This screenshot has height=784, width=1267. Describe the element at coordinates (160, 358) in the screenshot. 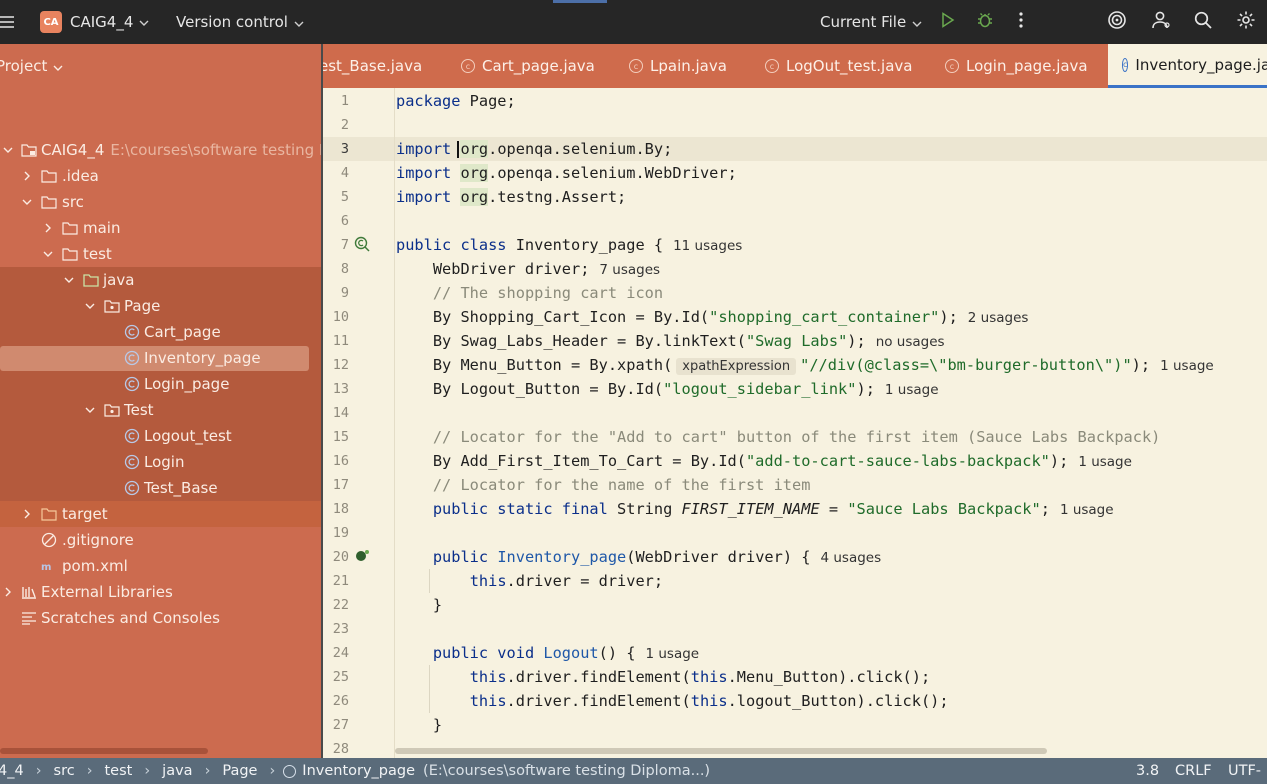

I see `tree-item-inventory-page: Inventory_page` at that location.